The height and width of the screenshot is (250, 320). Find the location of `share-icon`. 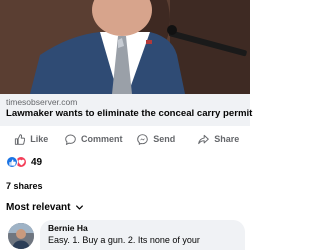

share-icon is located at coordinates (204, 139).